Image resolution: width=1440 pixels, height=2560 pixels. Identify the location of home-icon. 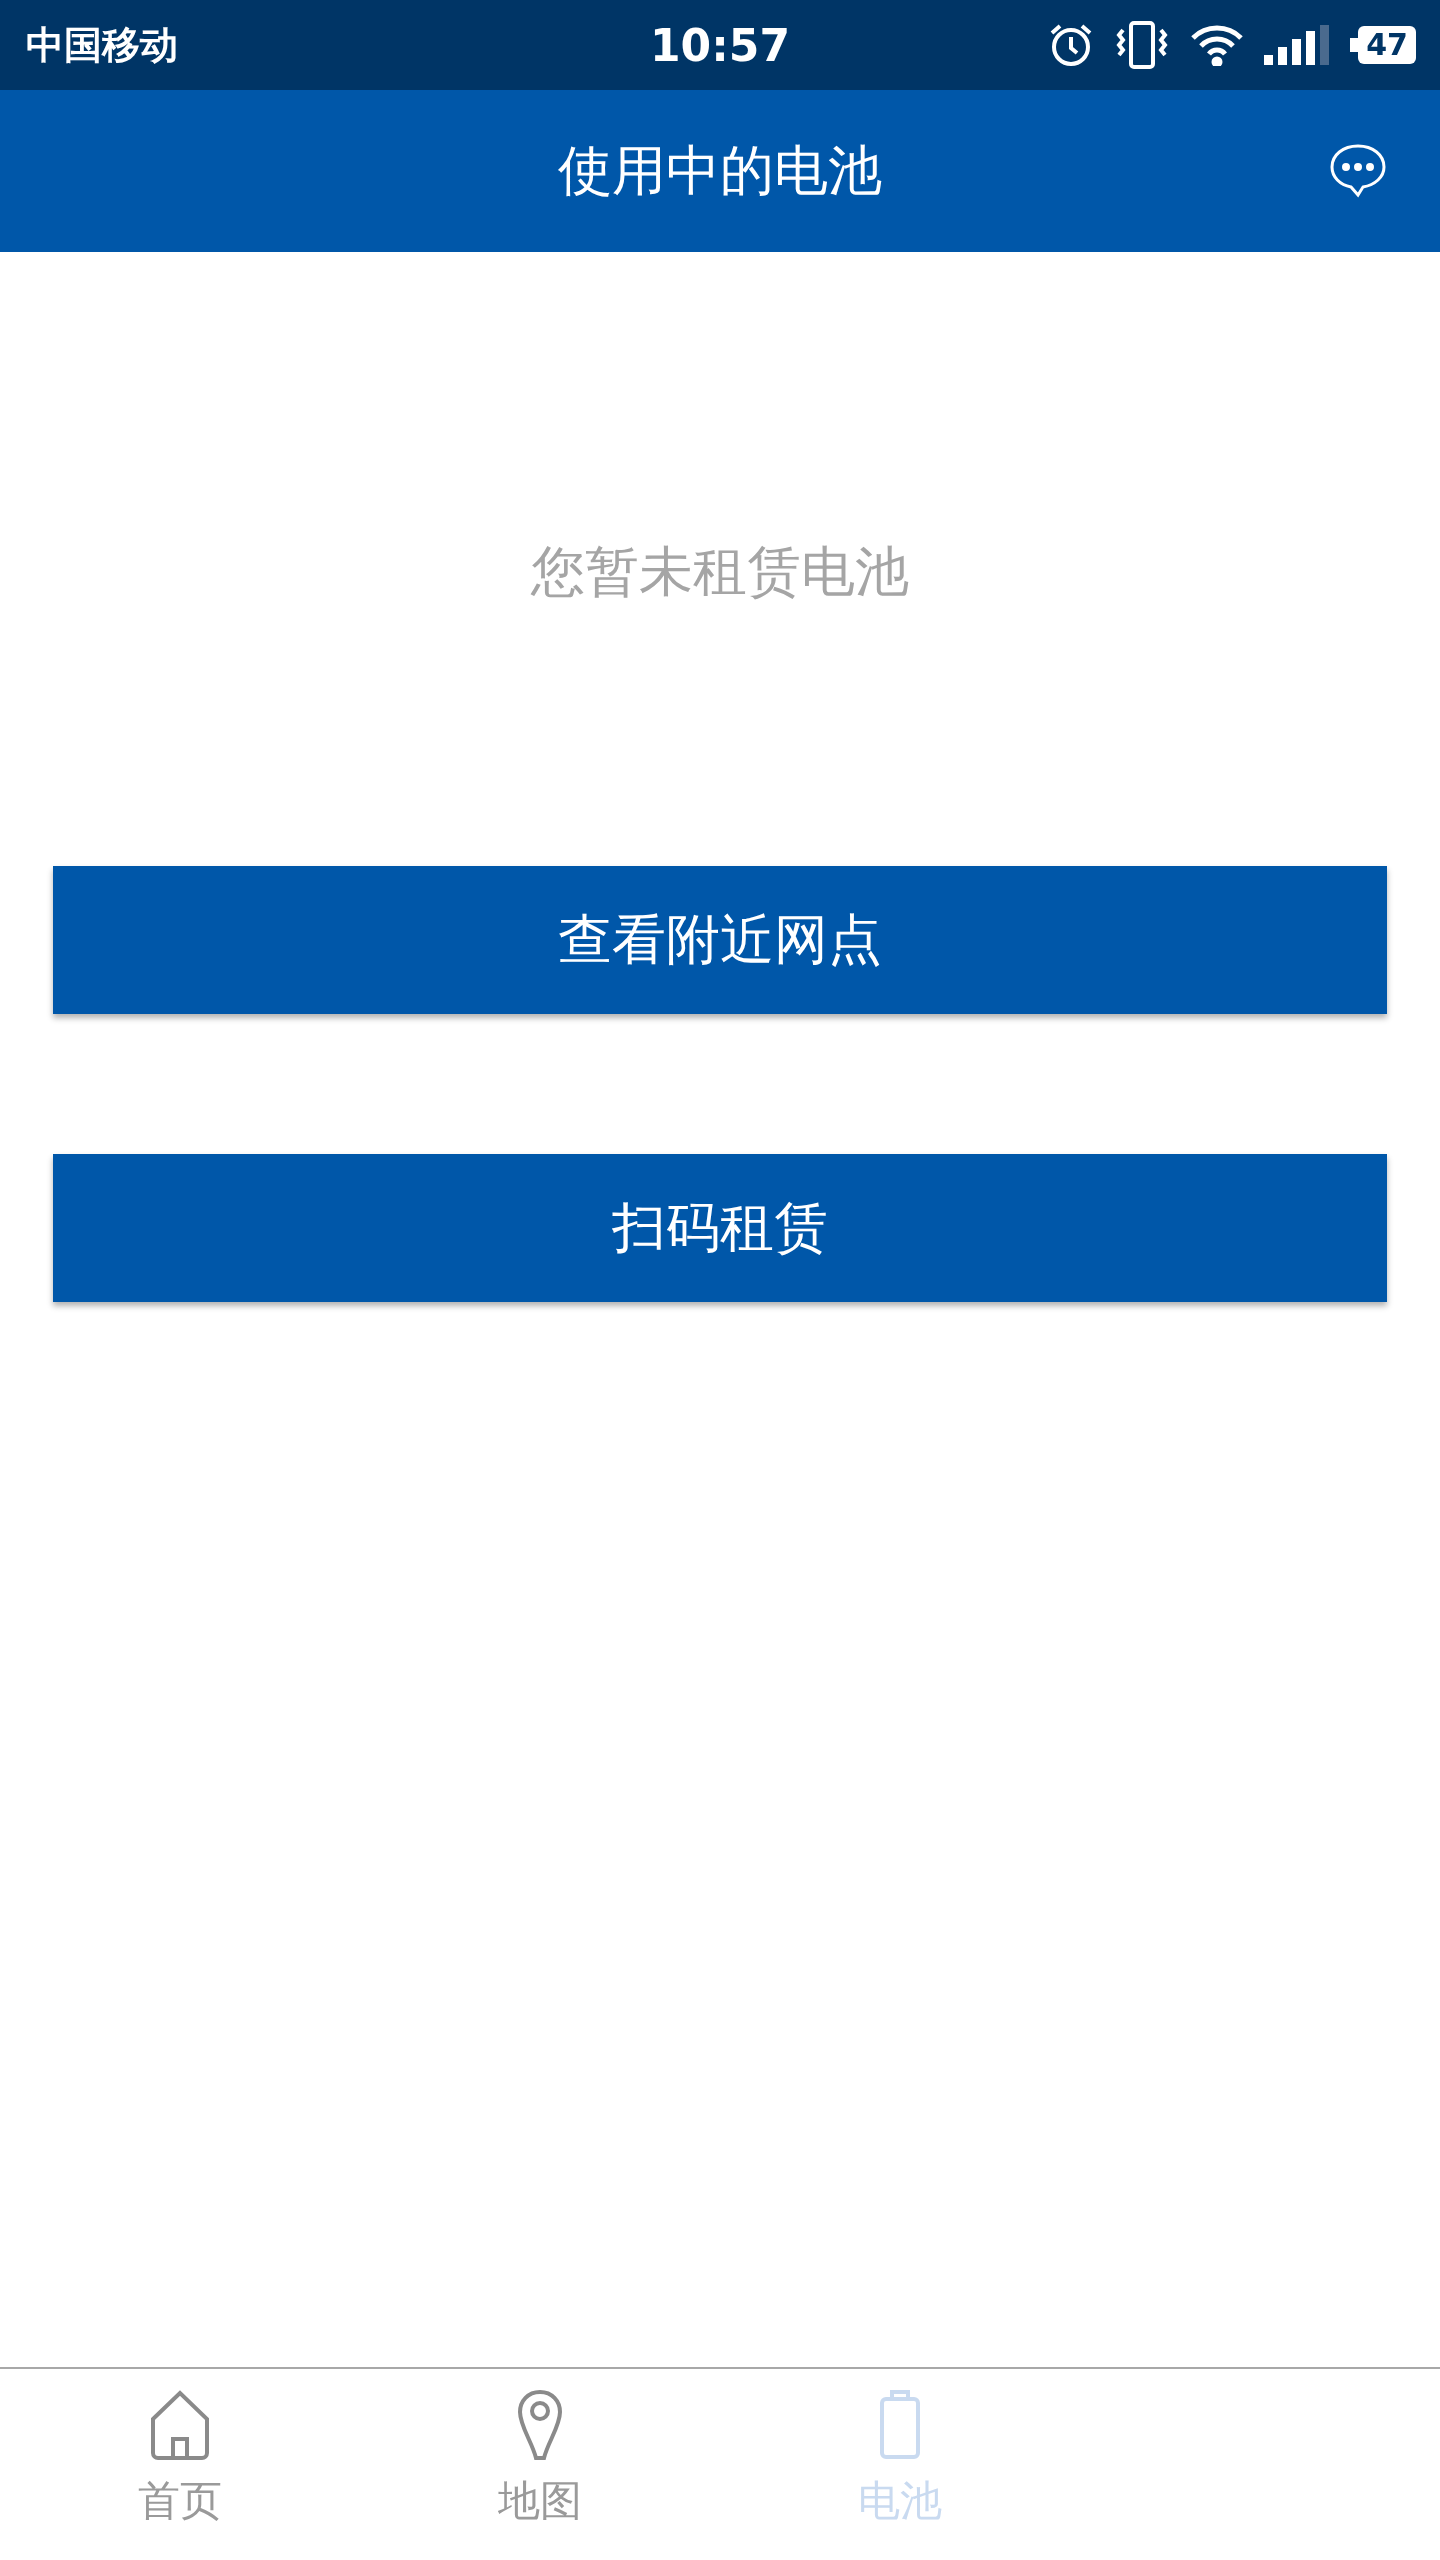
(180, 2425).